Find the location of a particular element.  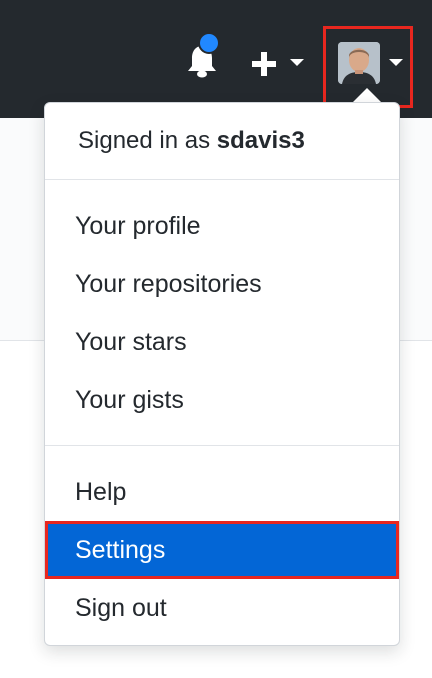

avatar is located at coordinates (359, 63).